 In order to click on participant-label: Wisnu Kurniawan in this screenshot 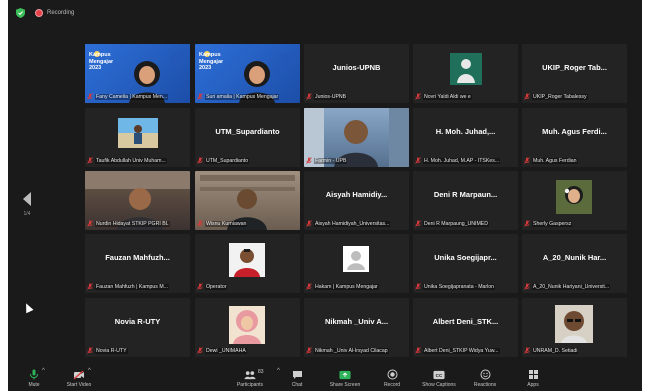, I will do `click(247, 223)`.